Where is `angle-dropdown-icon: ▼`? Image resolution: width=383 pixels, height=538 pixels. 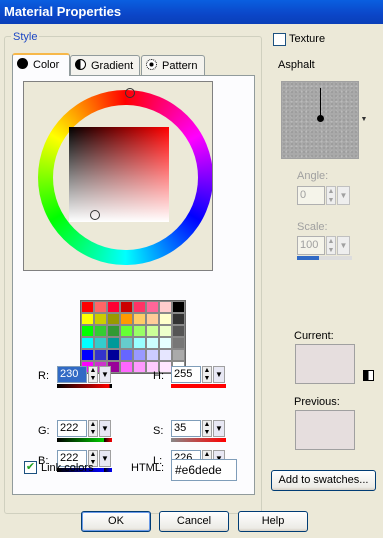 angle-dropdown-icon: ▼ is located at coordinates (343, 195).